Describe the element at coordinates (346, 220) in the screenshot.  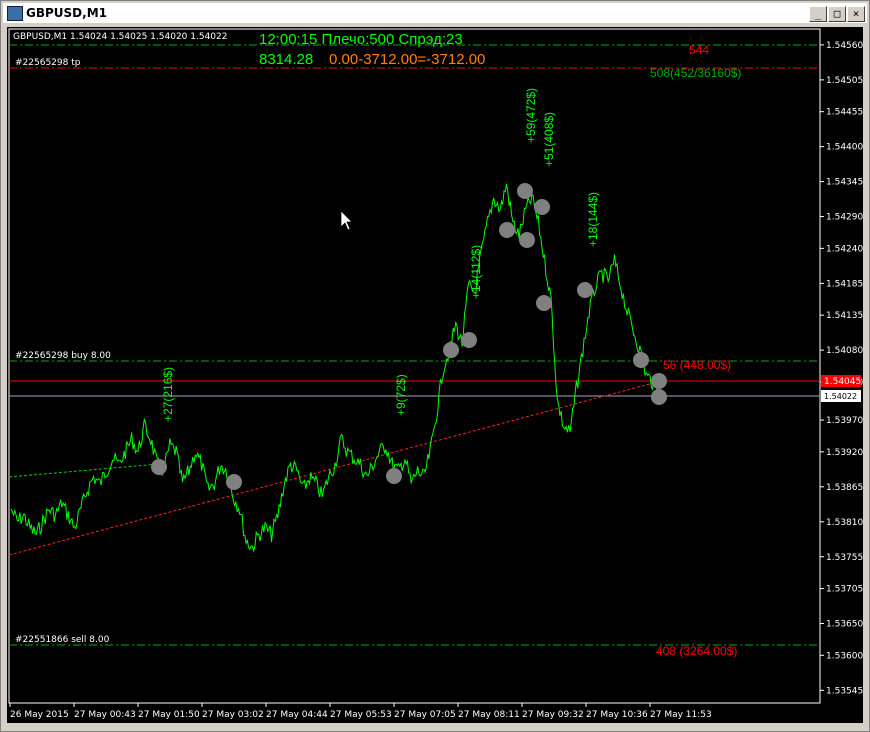
I see `mouse-cursor-icon` at that location.